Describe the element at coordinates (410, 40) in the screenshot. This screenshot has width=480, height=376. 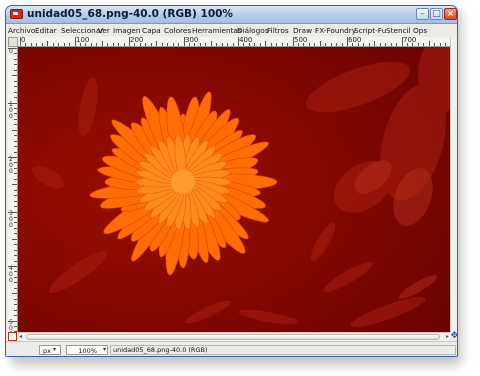
I see `ruler-h-label: 700` at that location.